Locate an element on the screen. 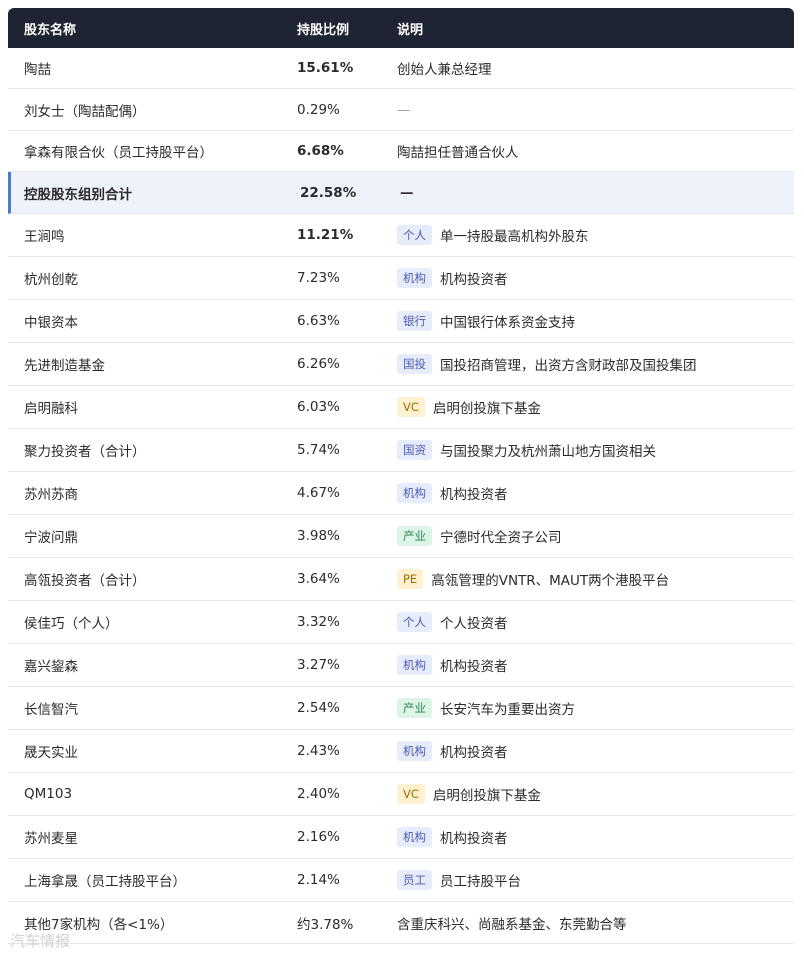 This screenshot has height=955, width=804. shareholder-name: 长信智汽 is located at coordinates (51, 710).